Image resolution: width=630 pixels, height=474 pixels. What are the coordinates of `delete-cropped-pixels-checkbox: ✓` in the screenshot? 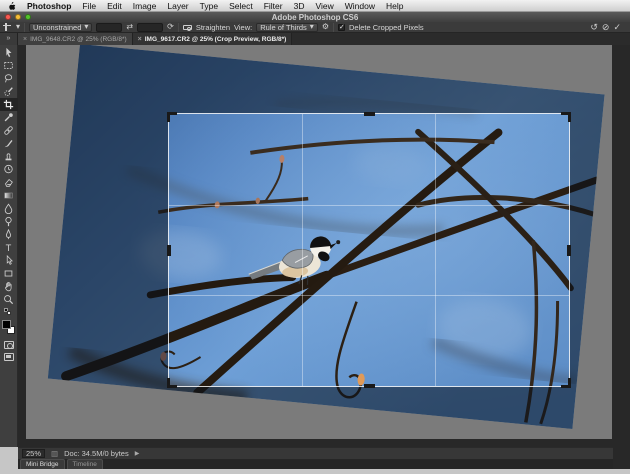 It's located at (341, 27).